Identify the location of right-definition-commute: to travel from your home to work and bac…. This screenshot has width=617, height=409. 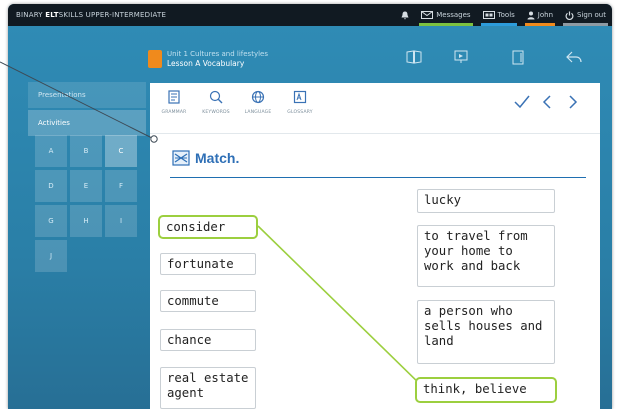
(486, 256).